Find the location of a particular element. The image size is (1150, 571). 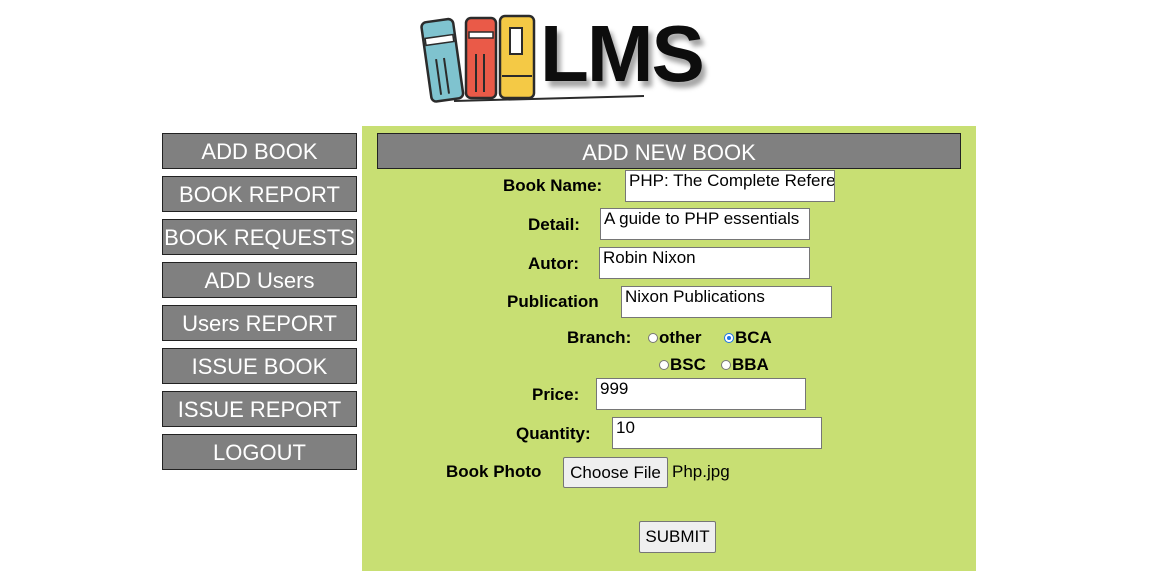

author-label: Autor: is located at coordinates (553, 263).